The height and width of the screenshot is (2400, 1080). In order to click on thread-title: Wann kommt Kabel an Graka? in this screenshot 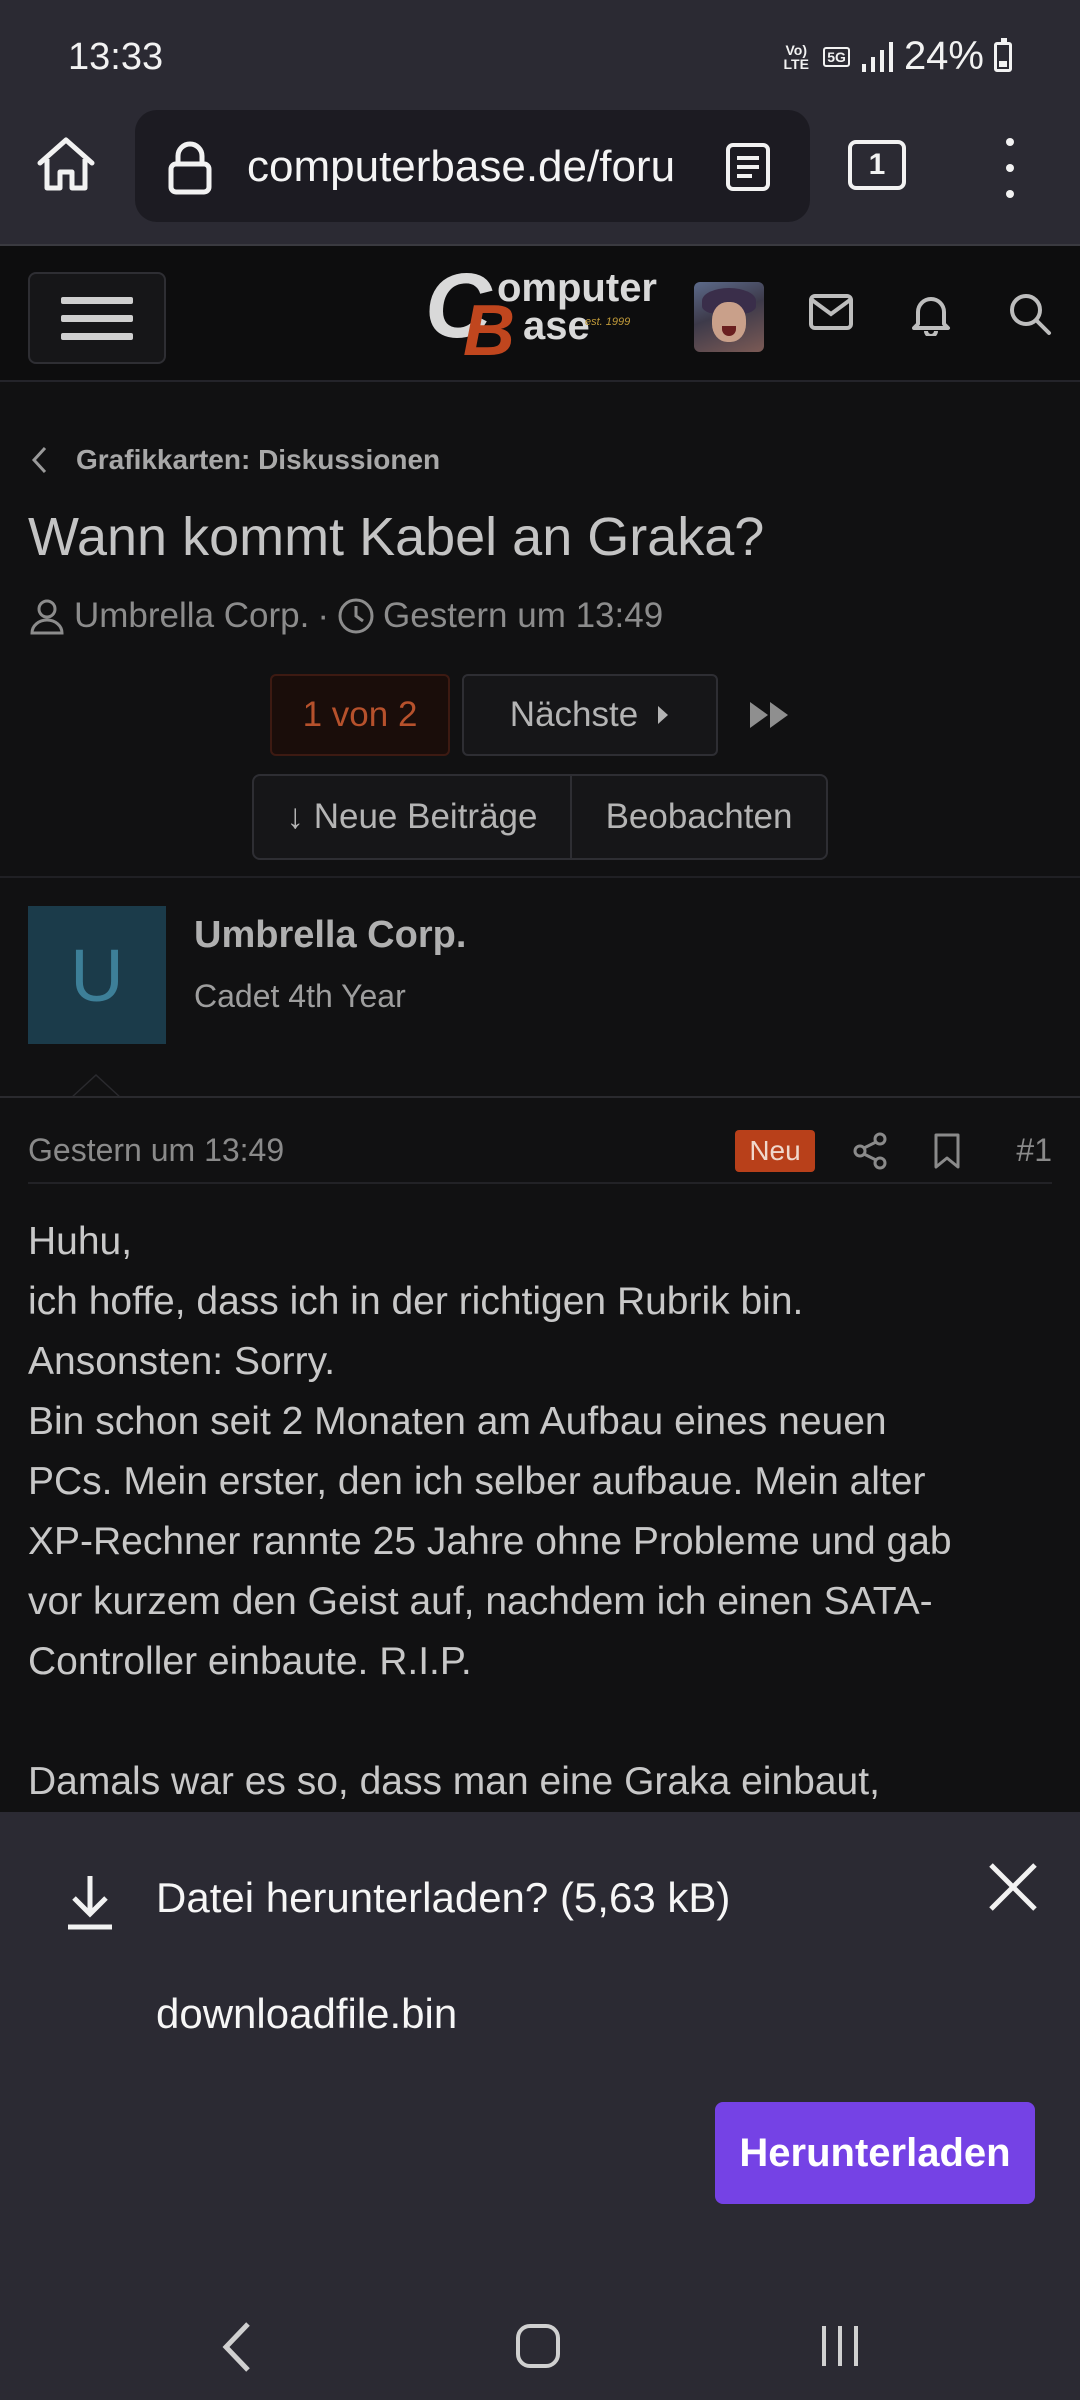, I will do `click(396, 537)`.